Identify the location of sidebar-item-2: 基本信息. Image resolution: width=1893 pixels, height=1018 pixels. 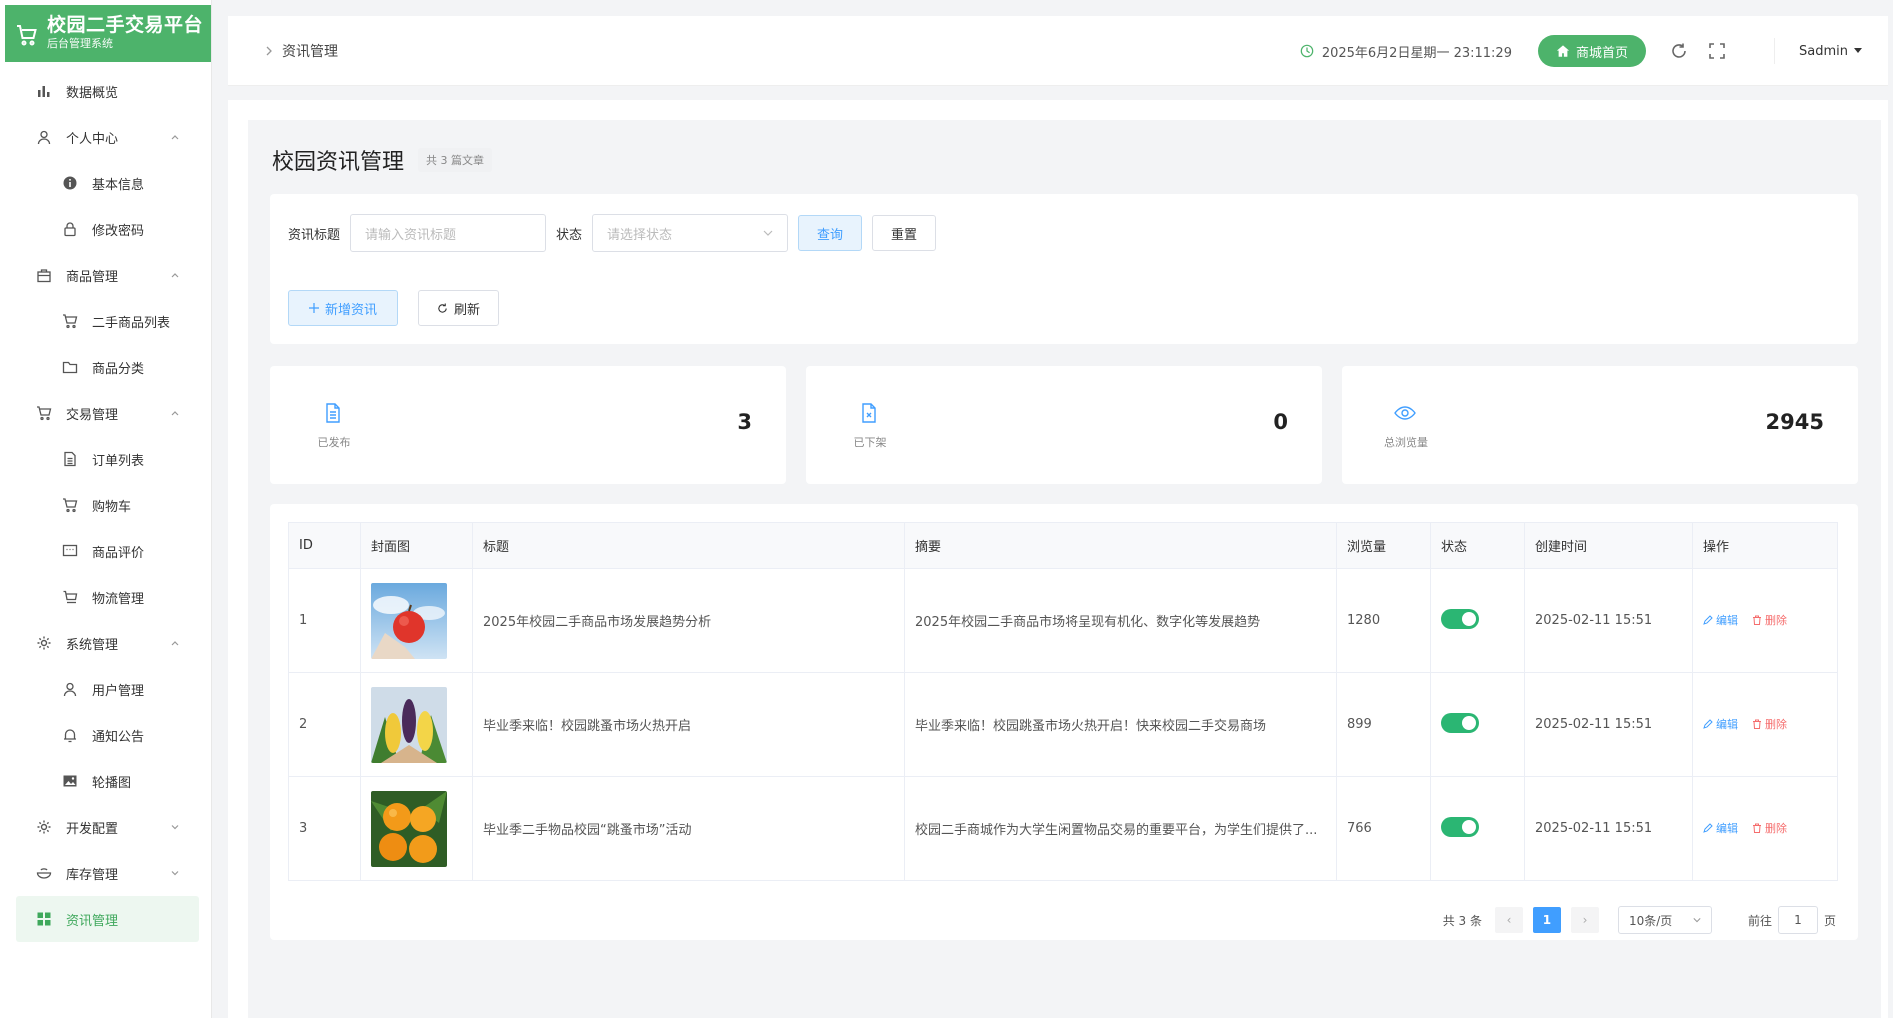
(105, 183).